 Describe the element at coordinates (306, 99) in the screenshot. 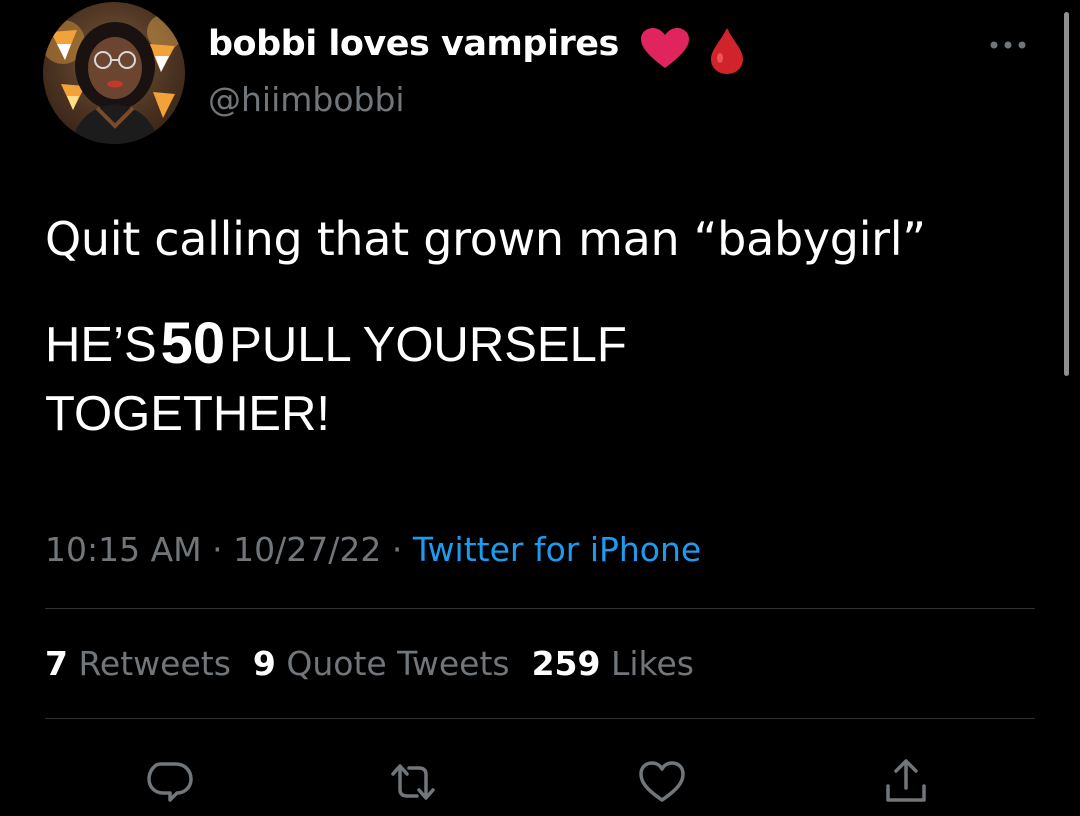

I see `user-handle: @hiimbobbi` at that location.